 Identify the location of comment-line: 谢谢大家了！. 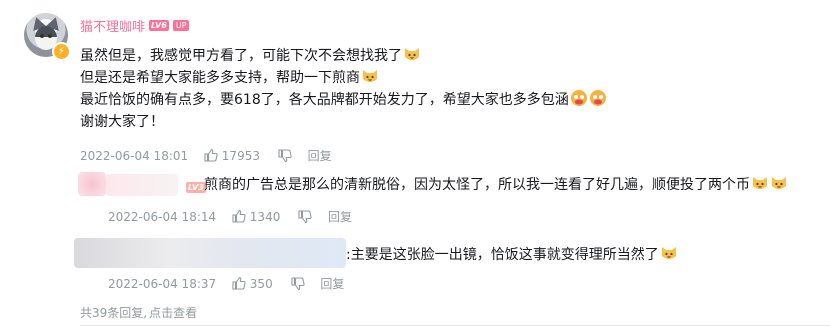
(122, 122).